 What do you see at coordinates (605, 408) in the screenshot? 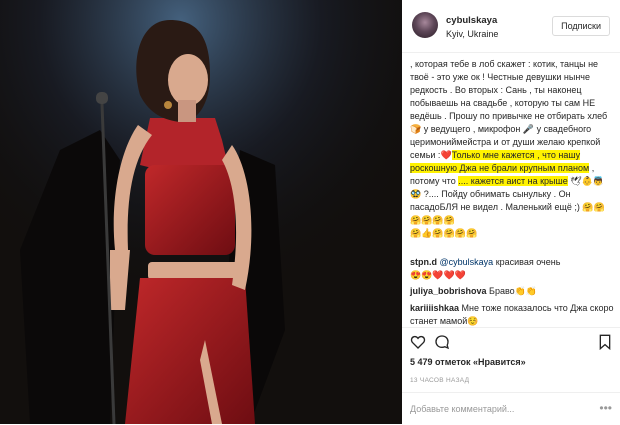
I see `more-options-icon: •••` at bounding box center [605, 408].